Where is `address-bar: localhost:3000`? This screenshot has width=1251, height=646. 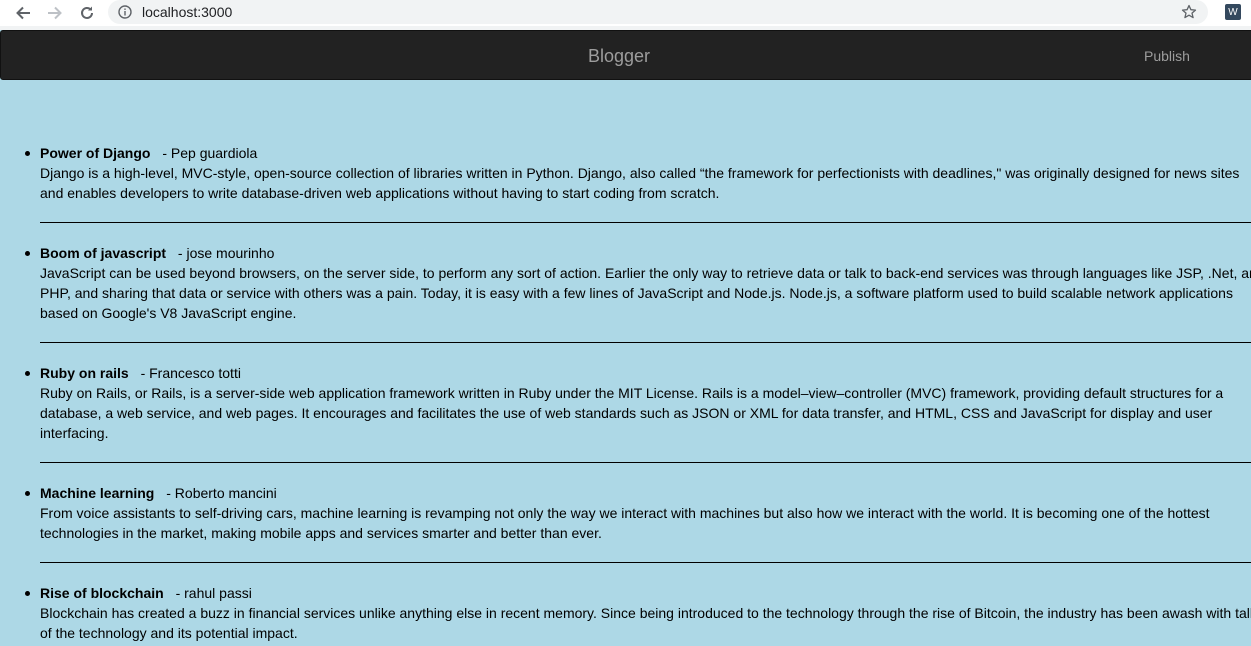
address-bar: localhost:3000 is located at coordinates (658, 12).